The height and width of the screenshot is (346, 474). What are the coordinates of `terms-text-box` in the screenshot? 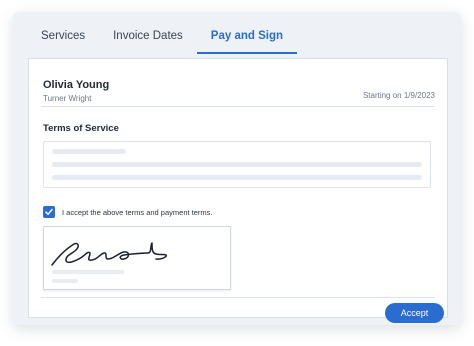 It's located at (237, 164).